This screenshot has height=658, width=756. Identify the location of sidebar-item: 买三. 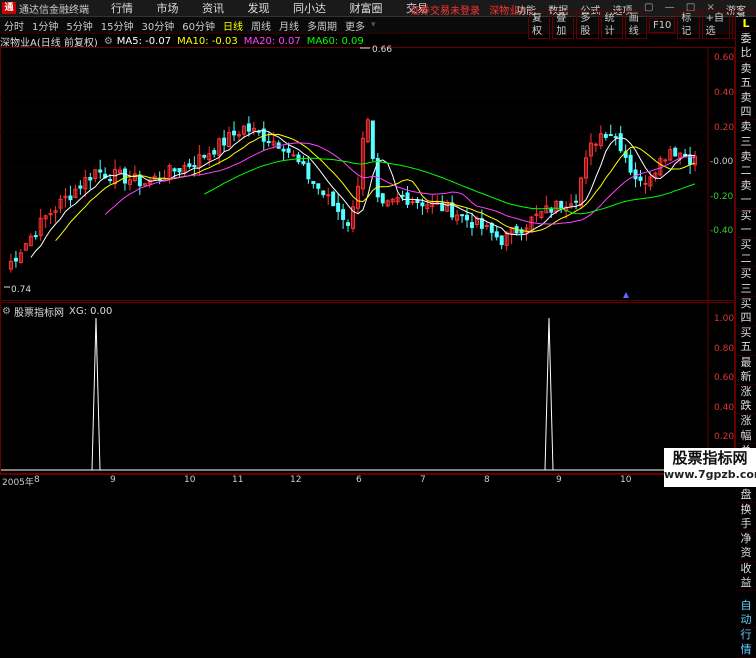
(746, 282).